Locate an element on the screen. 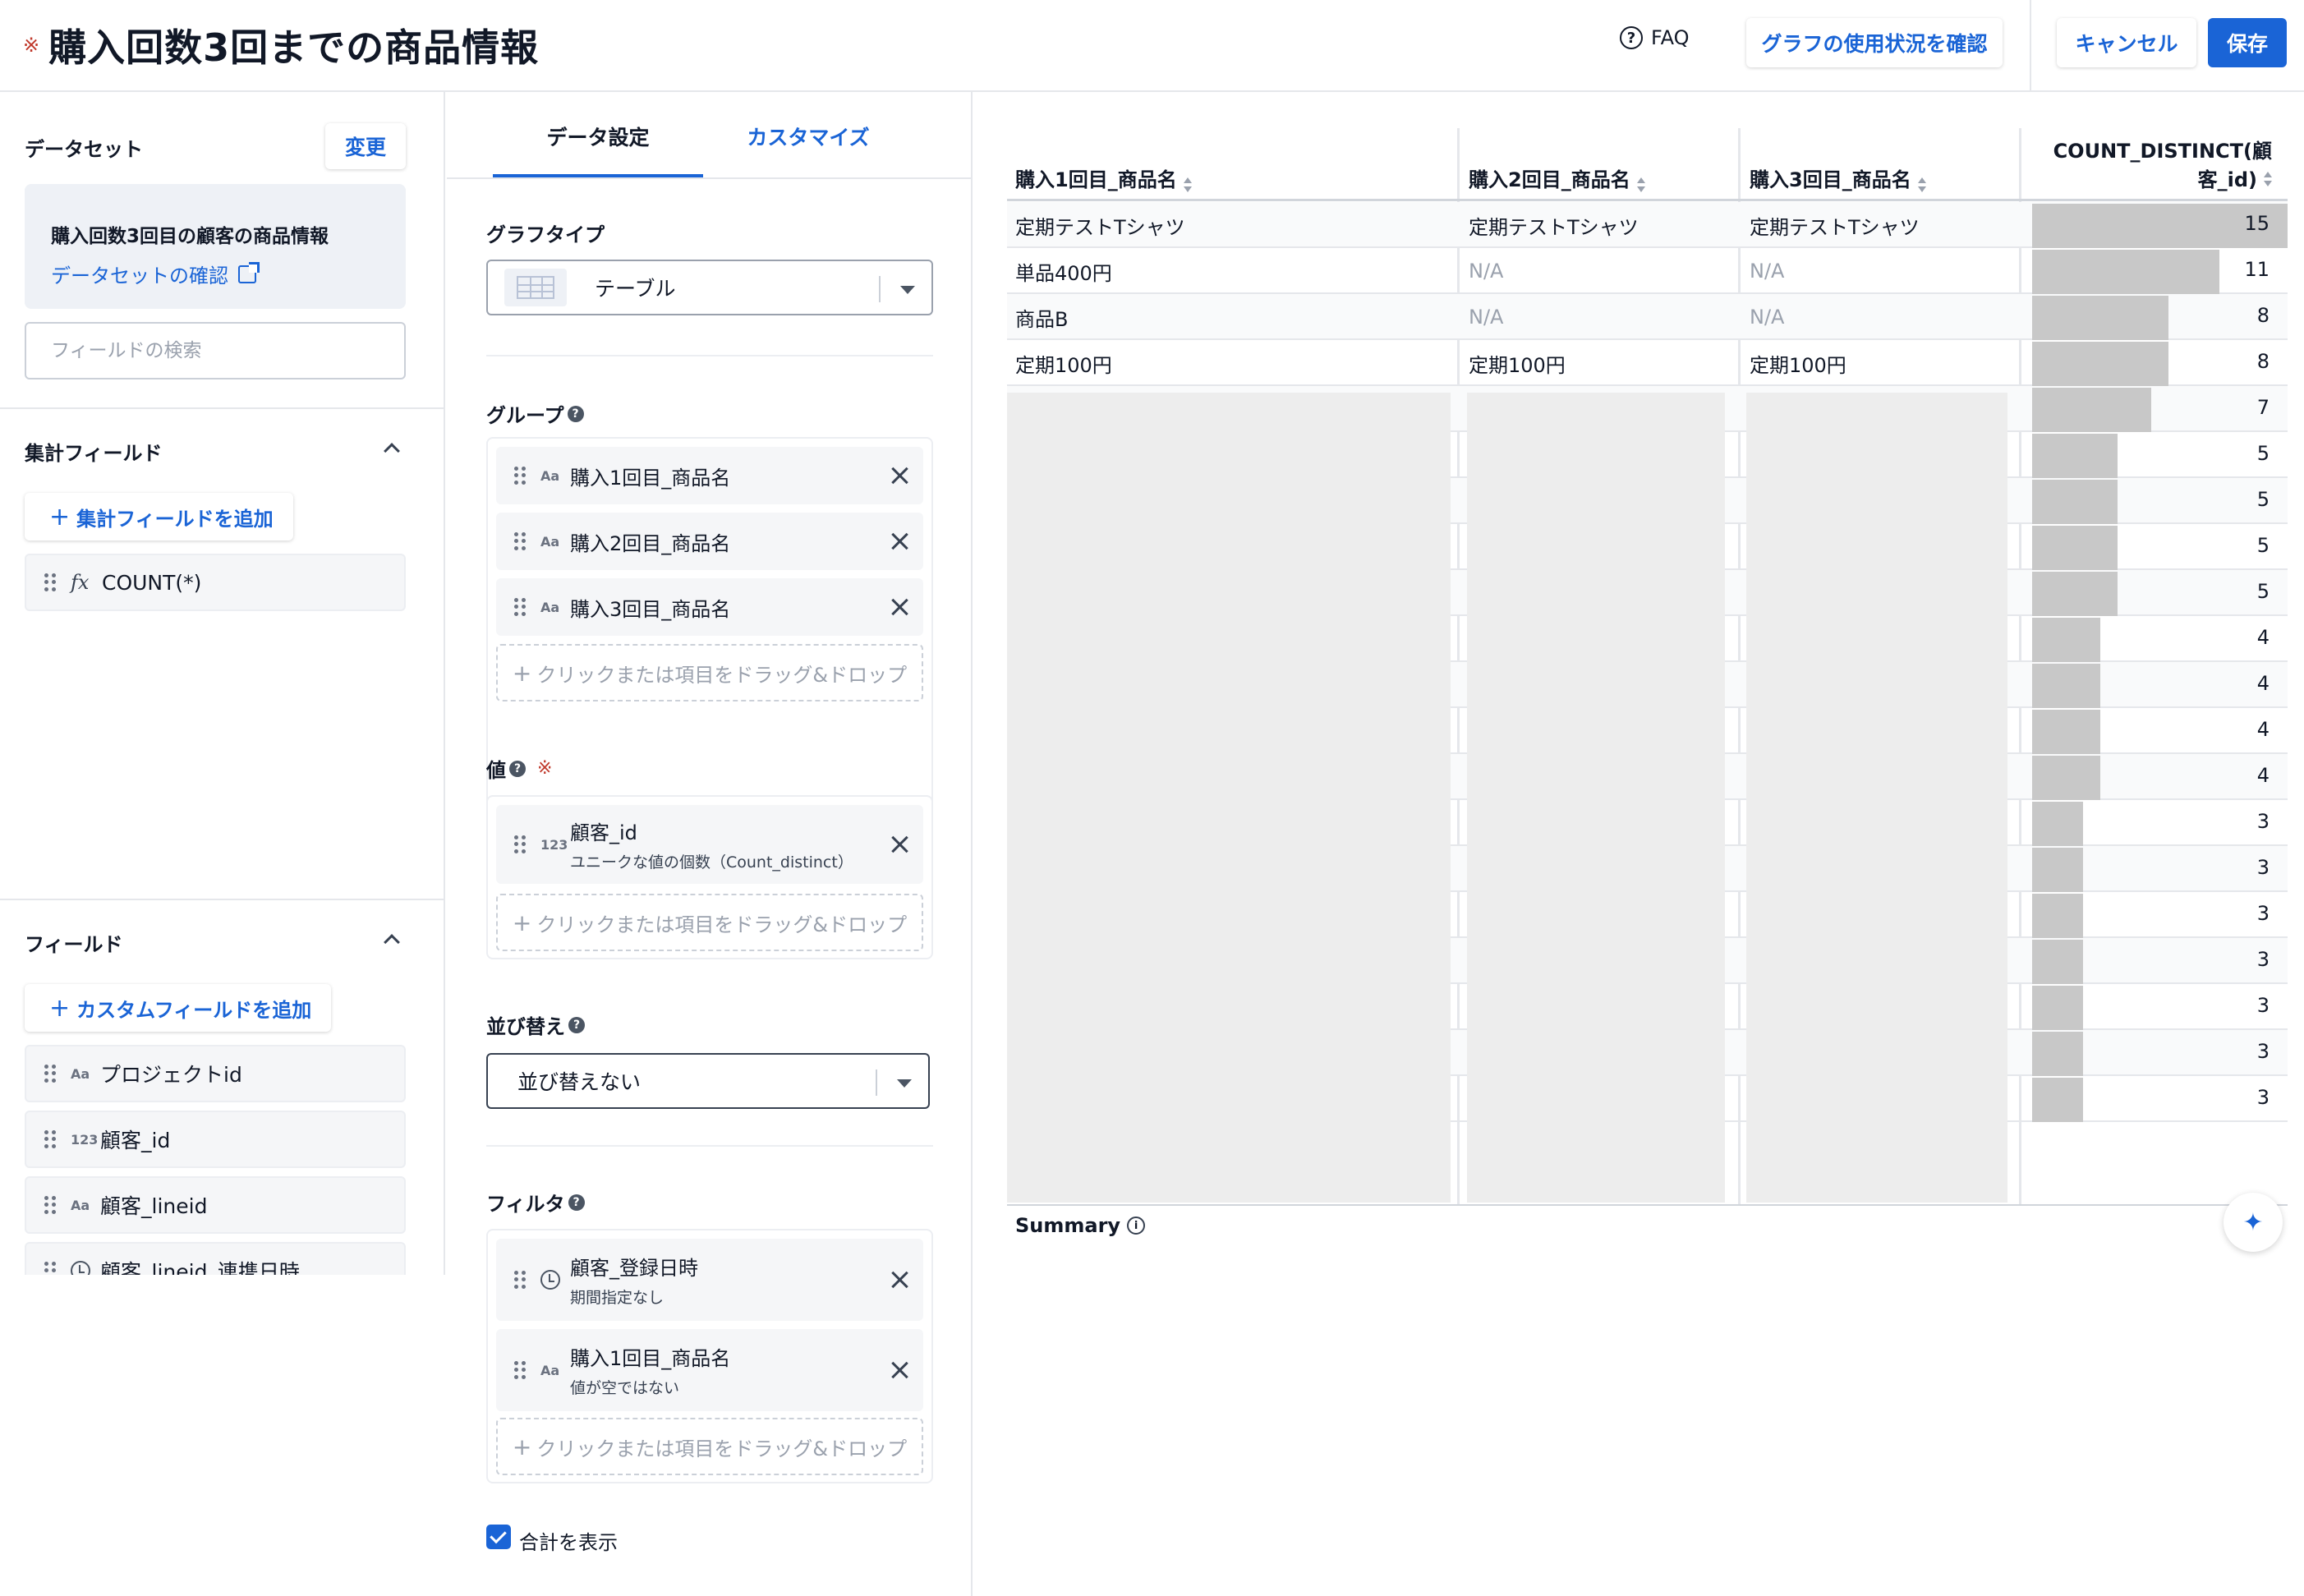 The height and width of the screenshot is (1596, 2304). add-custom-field-button: + カスタムフィールドを追加 is located at coordinates (178, 1008).